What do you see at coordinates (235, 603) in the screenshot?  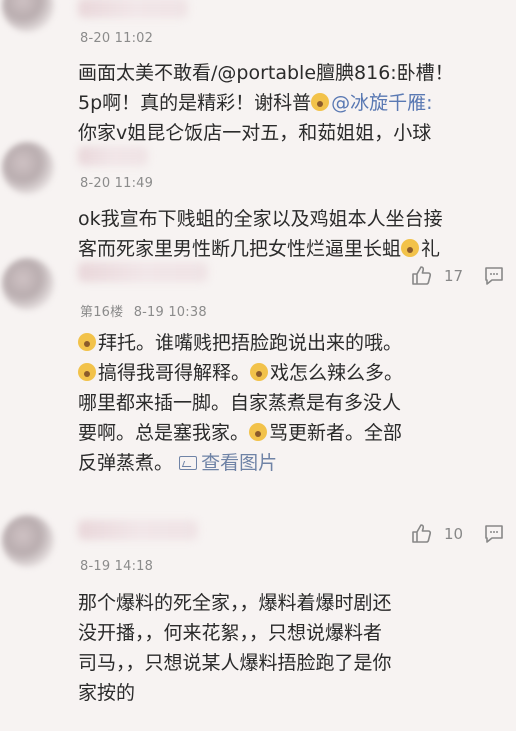 I see `comment-line: 那个爆料的死全家，，爆料着爆时剧还` at bounding box center [235, 603].